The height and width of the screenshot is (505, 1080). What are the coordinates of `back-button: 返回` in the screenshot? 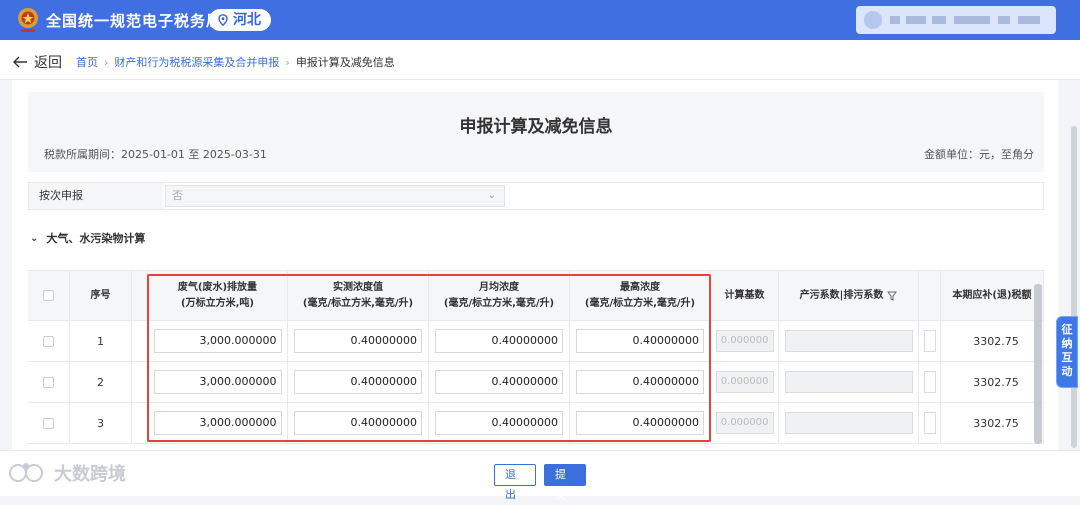 It's located at (37, 62).